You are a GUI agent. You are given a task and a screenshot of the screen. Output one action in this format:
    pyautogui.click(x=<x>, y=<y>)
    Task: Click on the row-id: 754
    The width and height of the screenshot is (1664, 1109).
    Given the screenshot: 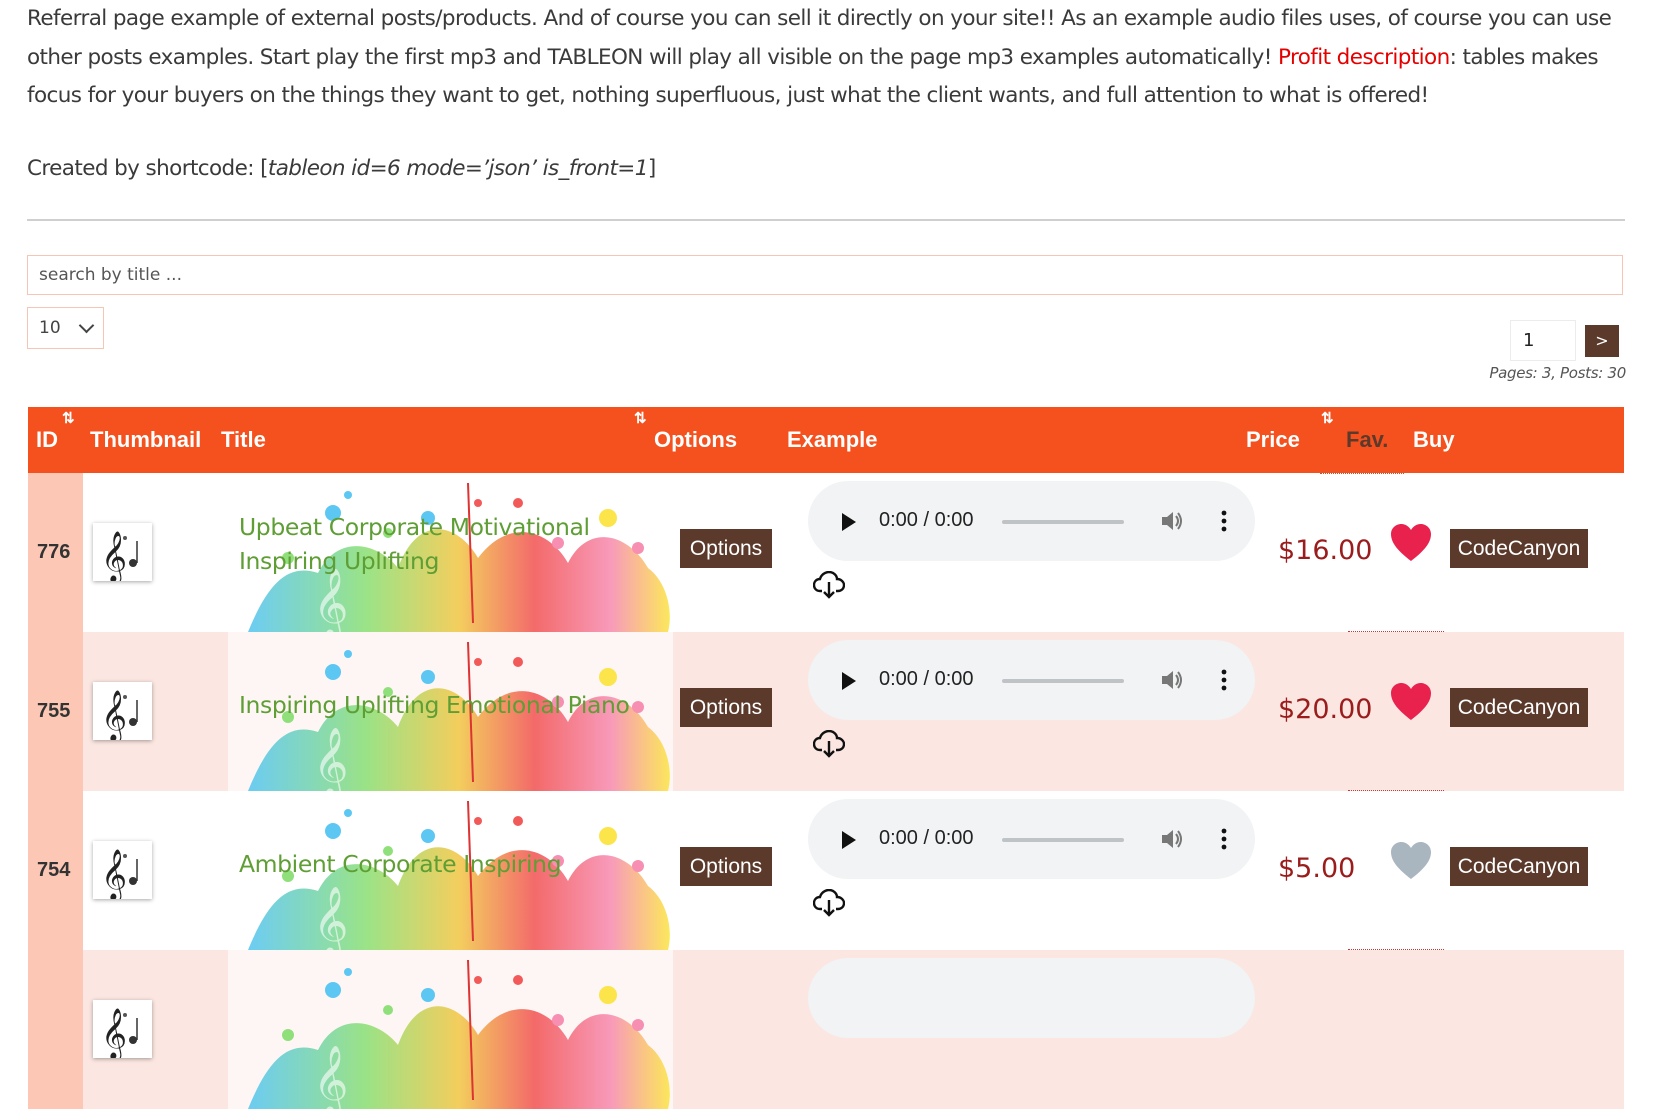 What is the action you would take?
    pyautogui.click(x=54, y=870)
    